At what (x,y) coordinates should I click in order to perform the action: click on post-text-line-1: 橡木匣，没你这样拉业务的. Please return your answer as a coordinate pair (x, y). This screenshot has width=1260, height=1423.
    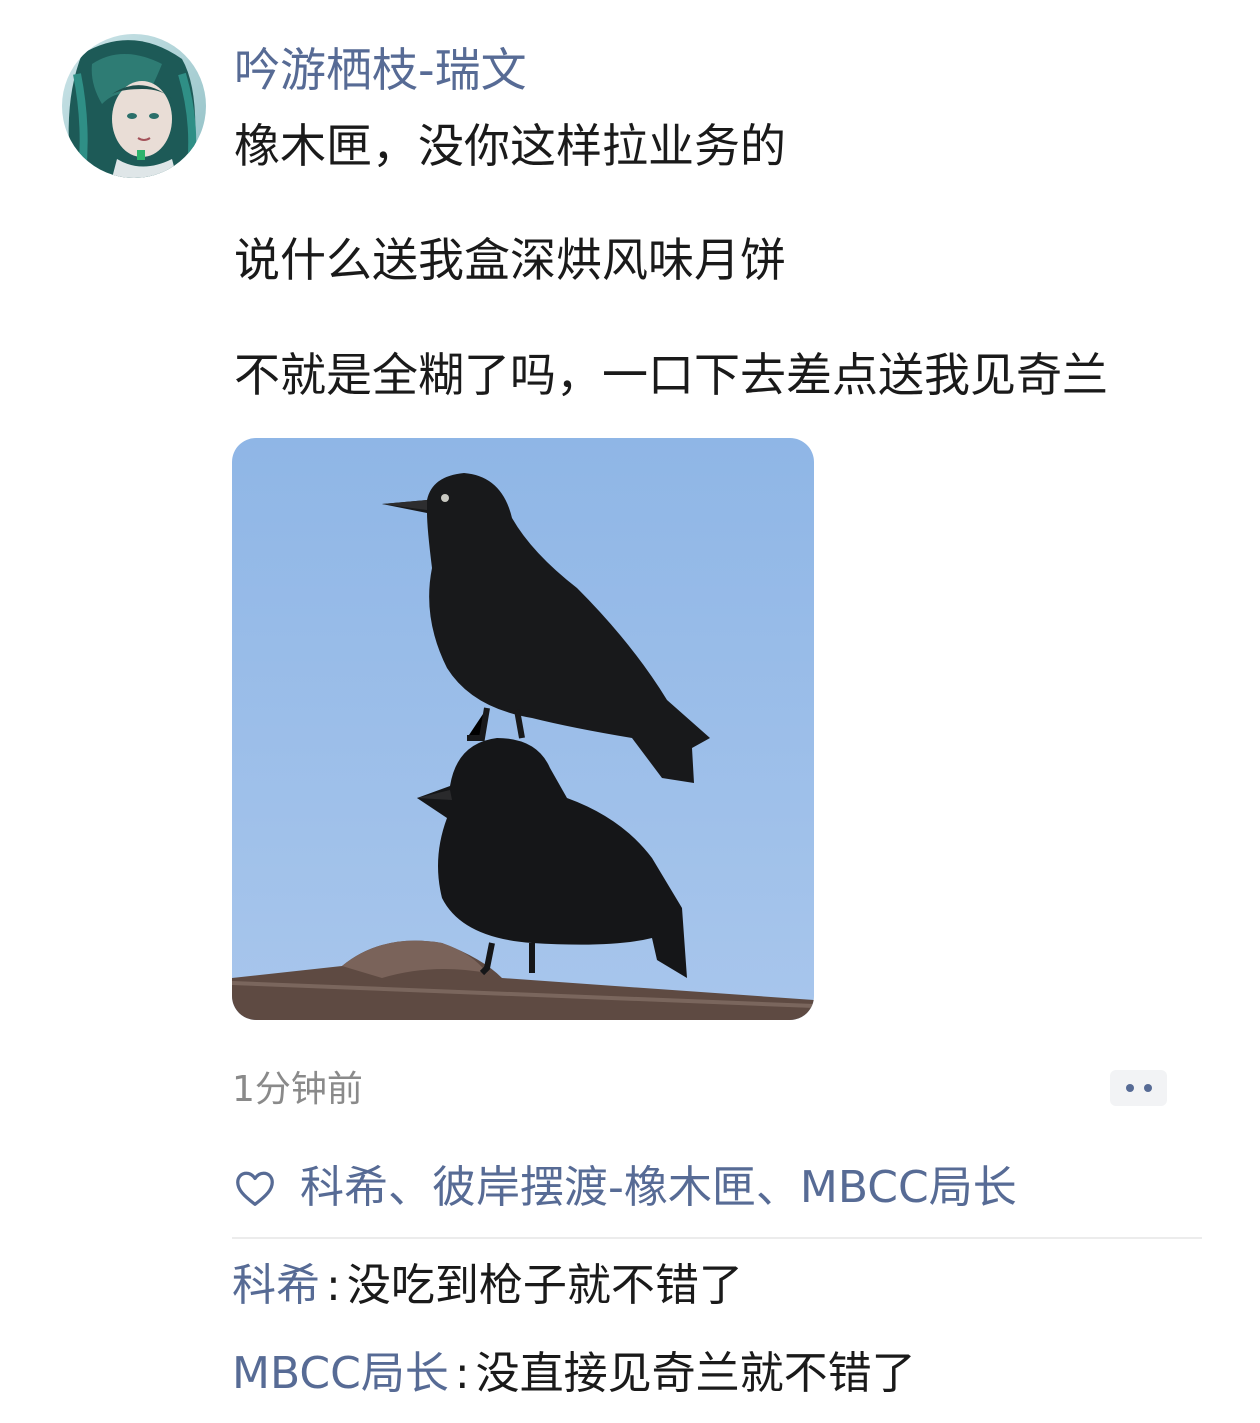
    Looking at the image, I should click on (510, 146).